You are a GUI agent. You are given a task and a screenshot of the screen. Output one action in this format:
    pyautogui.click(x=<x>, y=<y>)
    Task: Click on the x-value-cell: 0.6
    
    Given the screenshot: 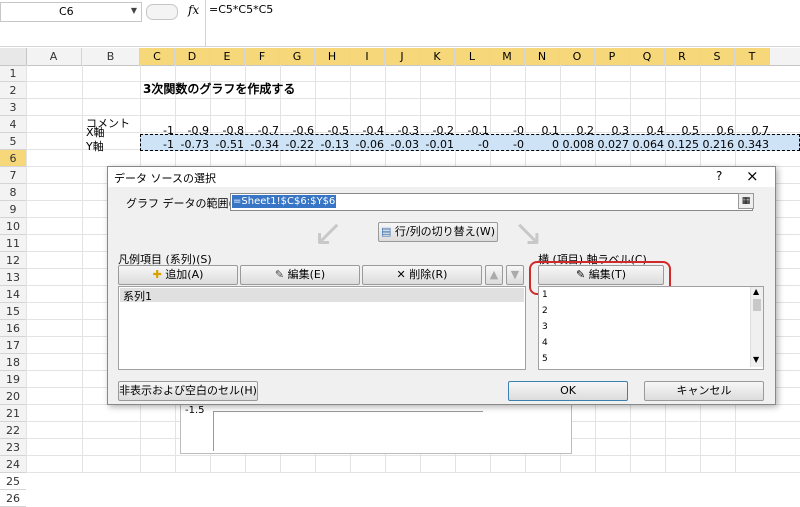 What is the action you would take?
    pyautogui.click(x=717, y=130)
    